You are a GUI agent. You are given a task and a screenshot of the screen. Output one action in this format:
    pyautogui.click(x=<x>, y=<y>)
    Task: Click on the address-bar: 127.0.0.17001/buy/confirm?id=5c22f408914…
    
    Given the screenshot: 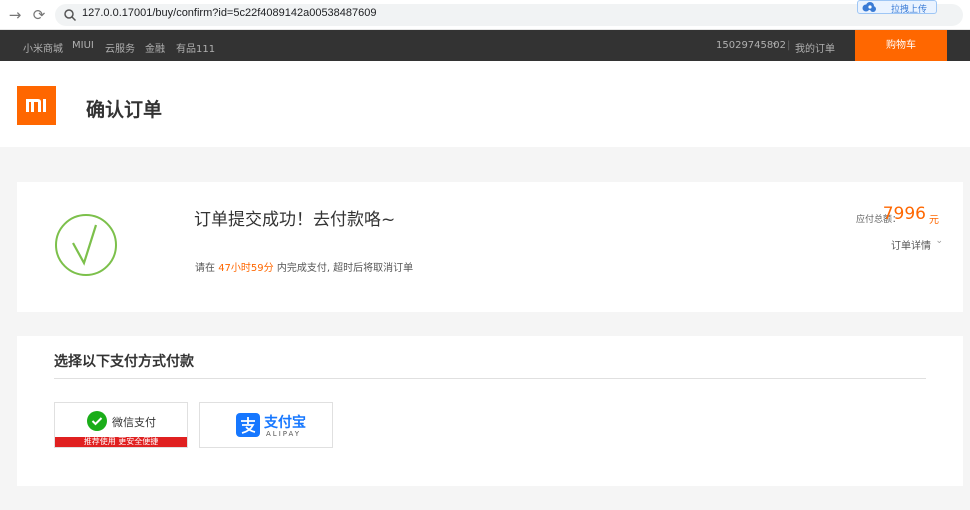 What is the action you would take?
    pyautogui.click(x=509, y=15)
    